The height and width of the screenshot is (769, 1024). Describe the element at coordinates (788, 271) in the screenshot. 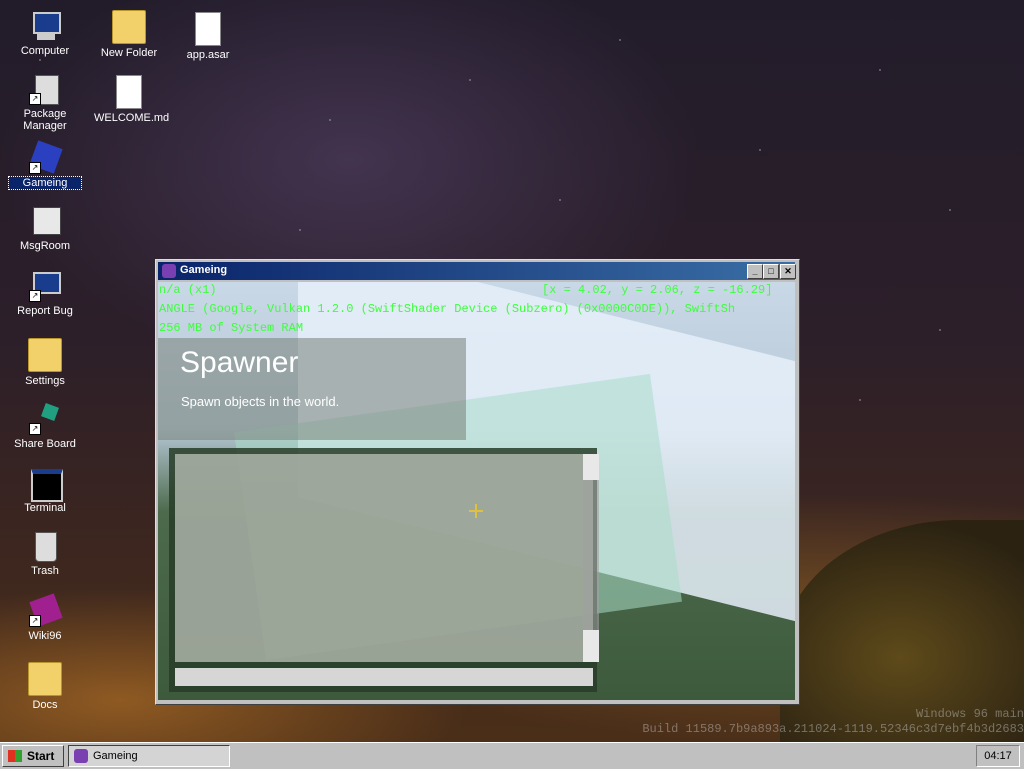

I see `close-button: ✕` at that location.